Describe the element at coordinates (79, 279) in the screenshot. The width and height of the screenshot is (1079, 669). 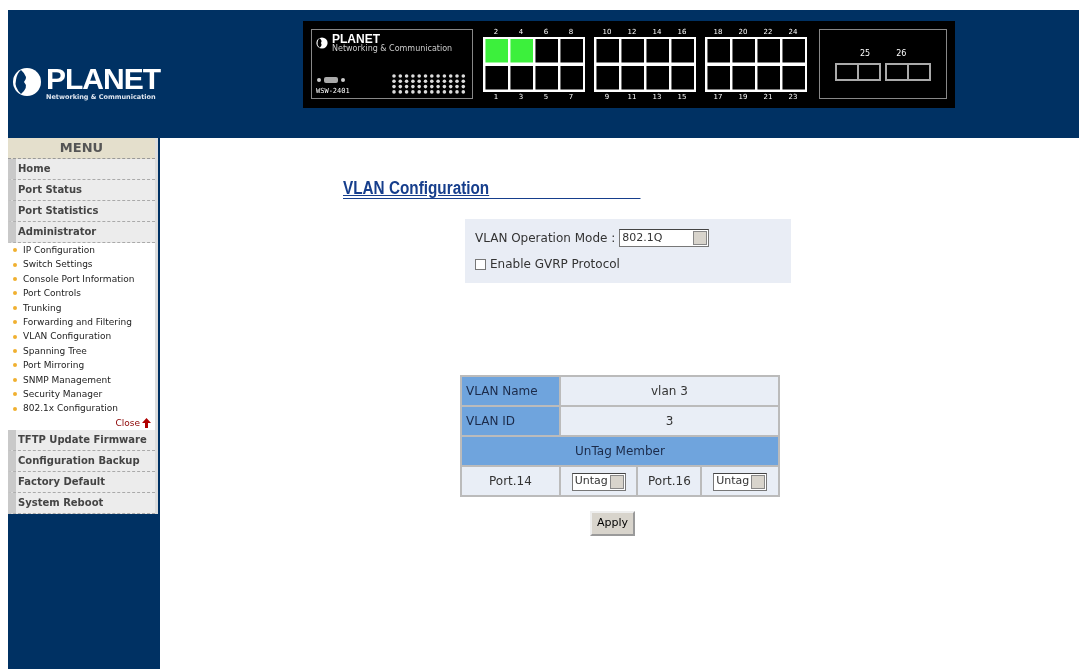
I see `submenu-link: Console Port Information` at that location.